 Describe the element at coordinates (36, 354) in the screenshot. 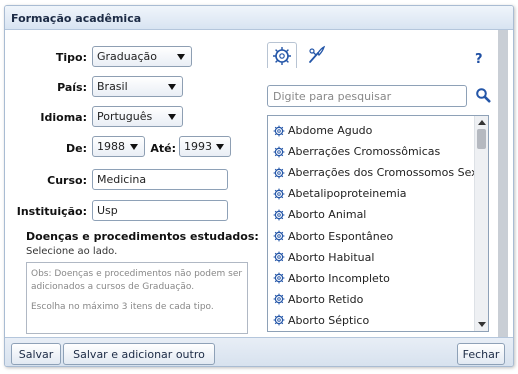

I see `save-button: Salvar` at that location.